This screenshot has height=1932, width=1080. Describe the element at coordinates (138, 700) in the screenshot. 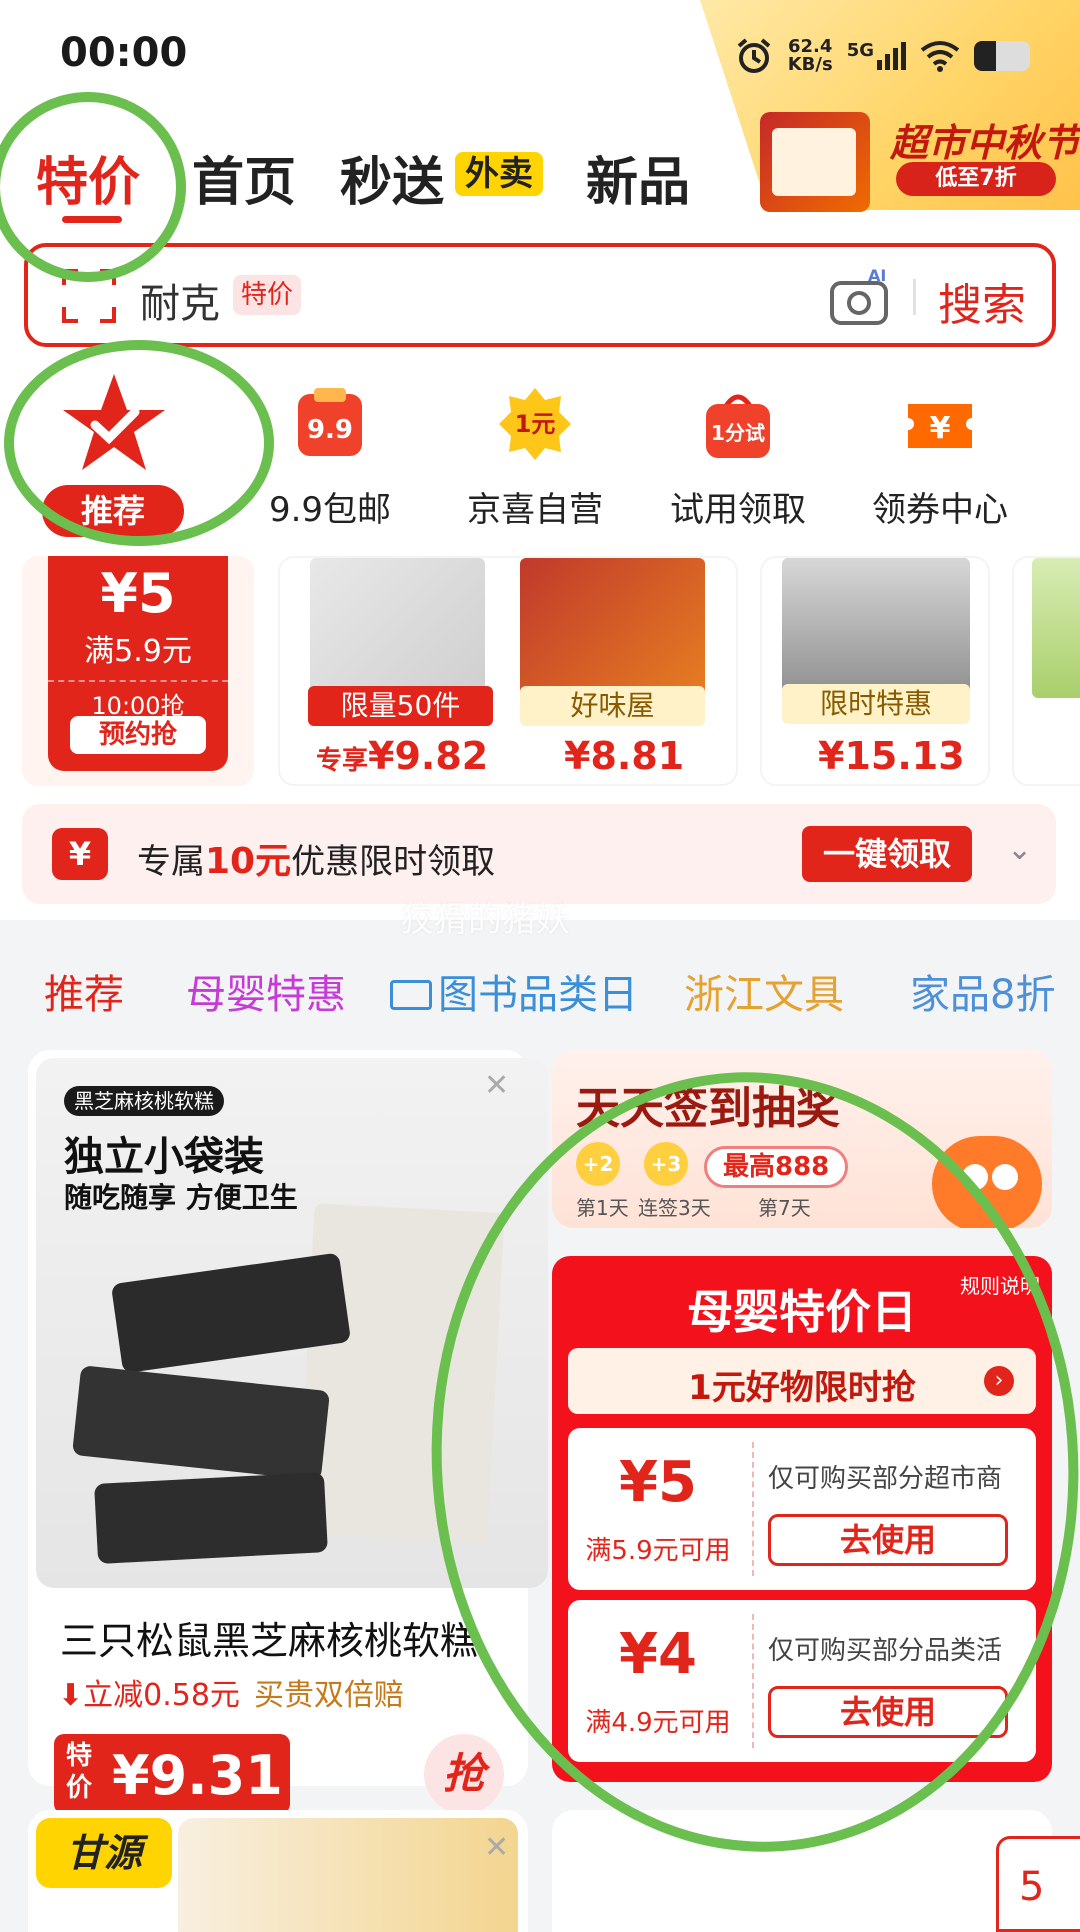

I see `coupon-time: 10:00抢` at that location.